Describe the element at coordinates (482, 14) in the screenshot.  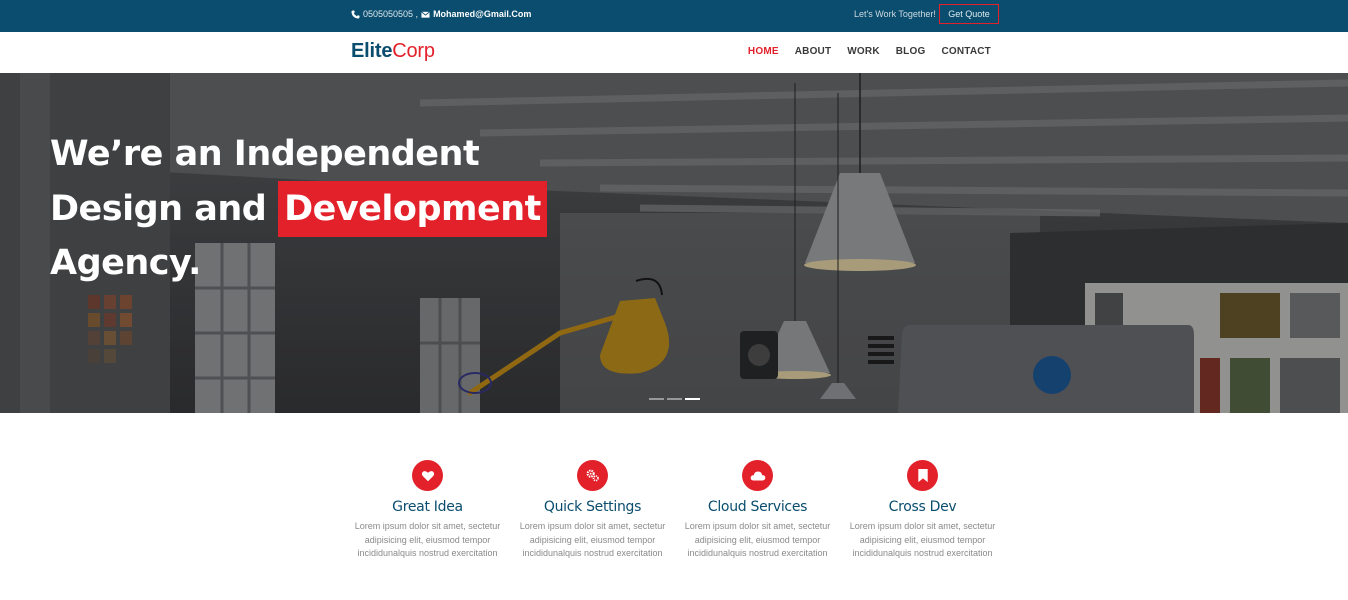
I see `email-address: Mohamed@Gmail.Com` at that location.